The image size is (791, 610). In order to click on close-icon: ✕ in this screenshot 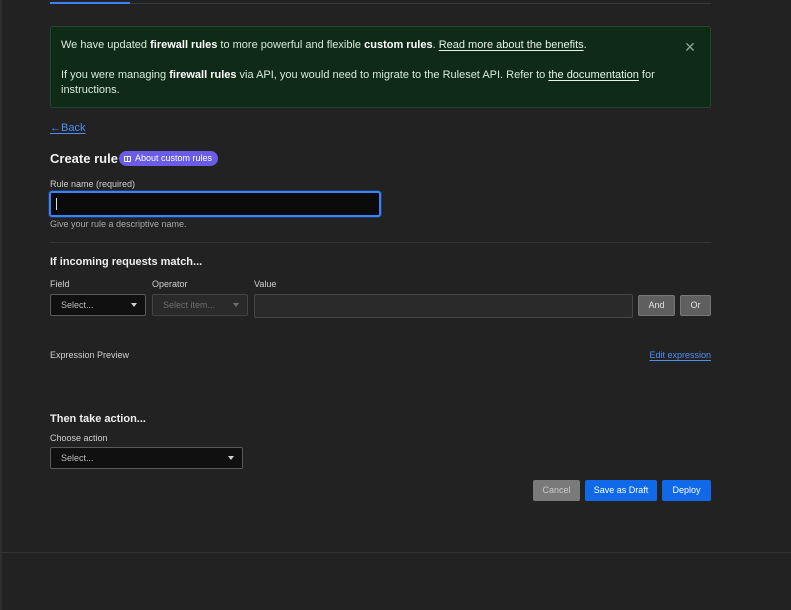, I will do `click(690, 47)`.